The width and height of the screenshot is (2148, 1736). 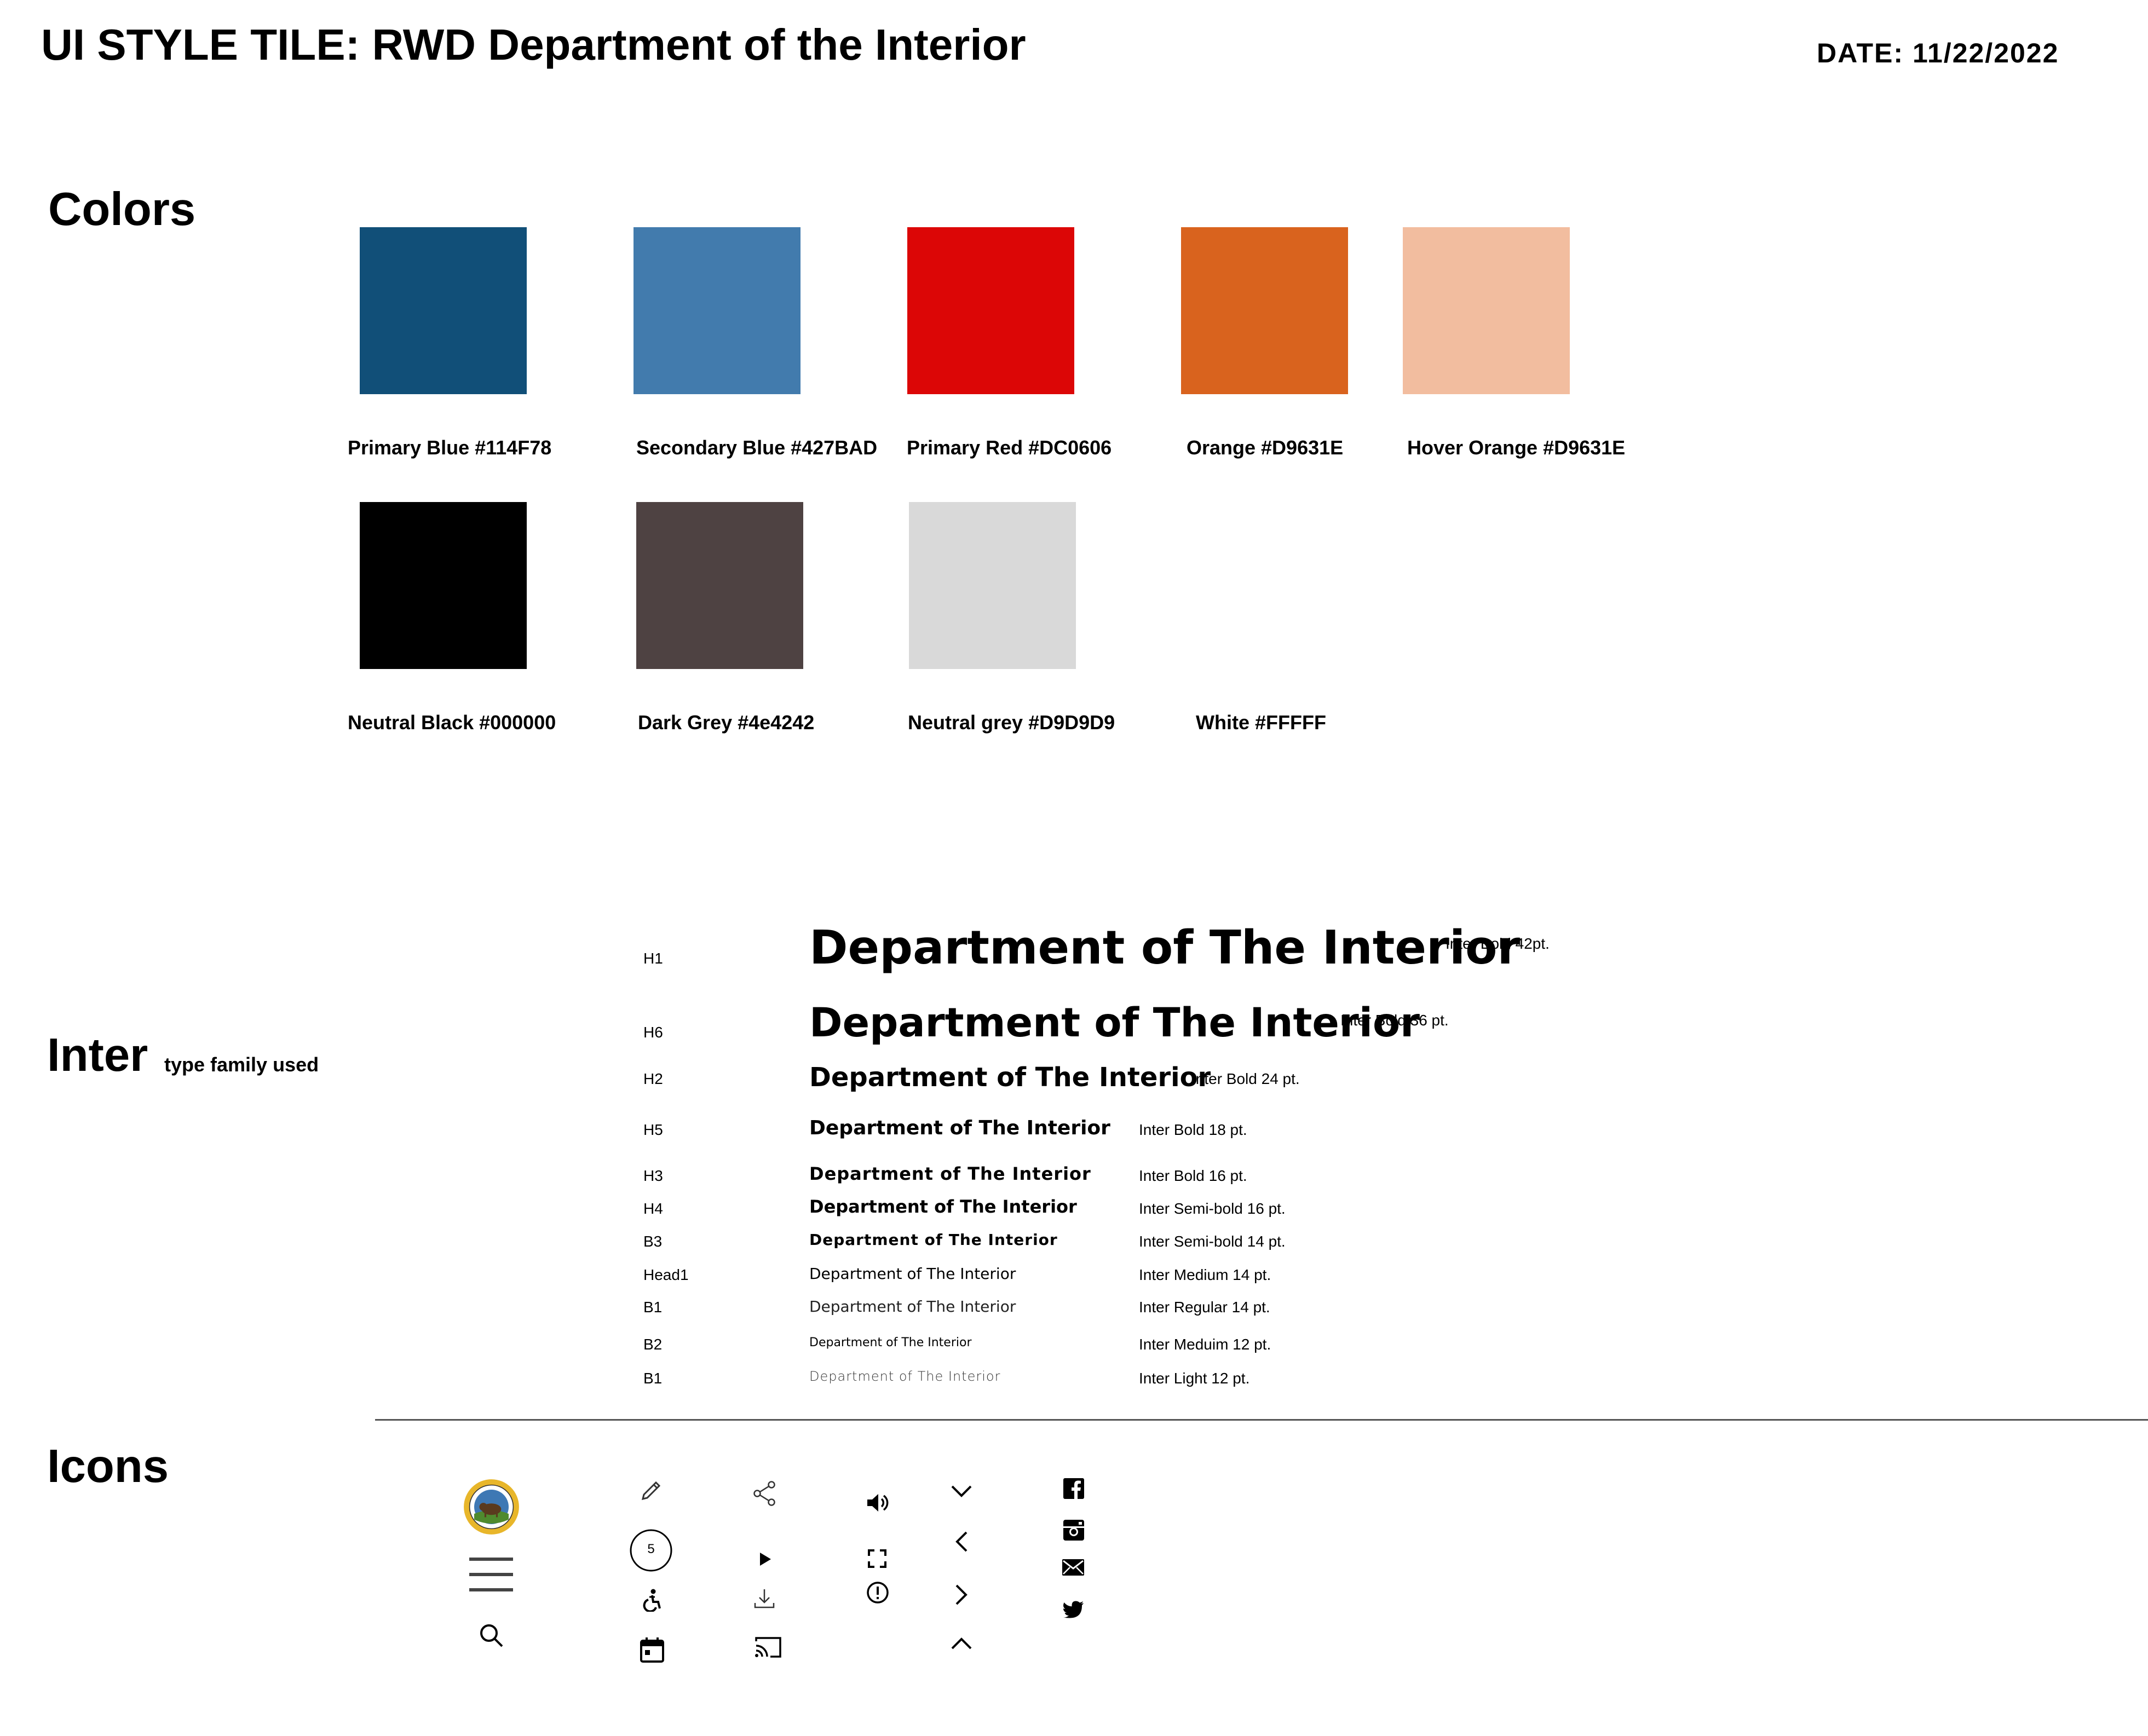 I want to click on hamburger-menu-icon, so click(x=491, y=1574).